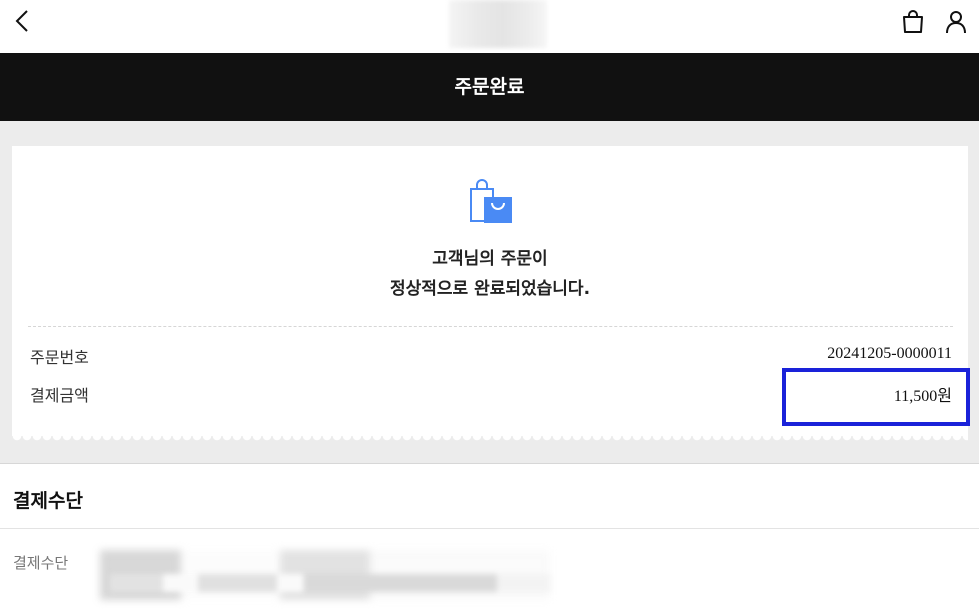  Describe the element at coordinates (876, 397) in the screenshot. I see `amount-highlight-box` at that location.